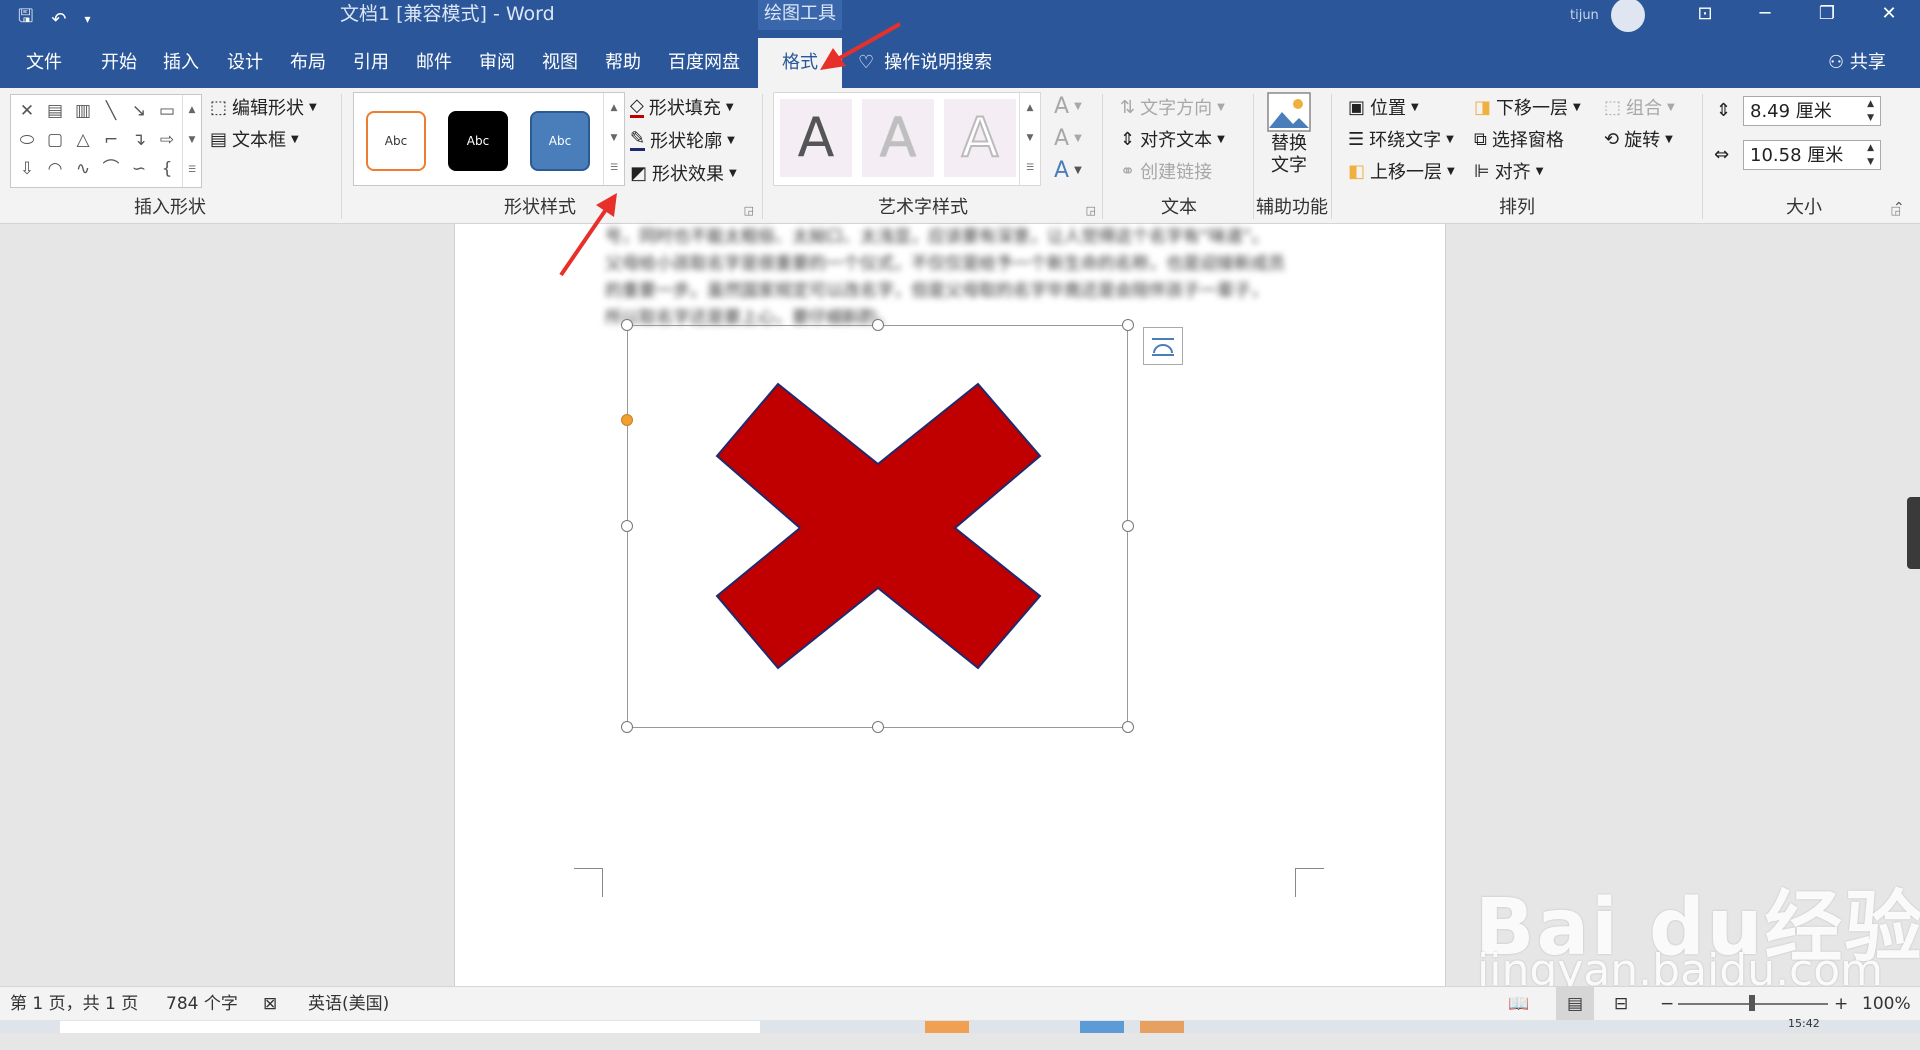  I want to click on print-layout-icon: ▤, so click(1575, 1004).